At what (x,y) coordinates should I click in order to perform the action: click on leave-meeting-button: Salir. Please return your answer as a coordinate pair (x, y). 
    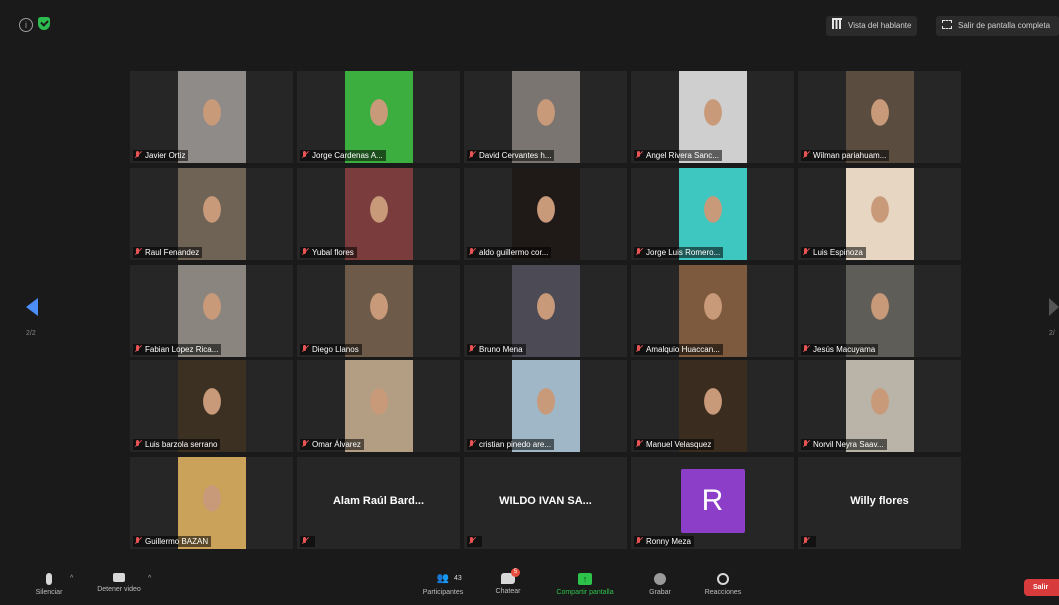
    Looking at the image, I should click on (1041, 587).